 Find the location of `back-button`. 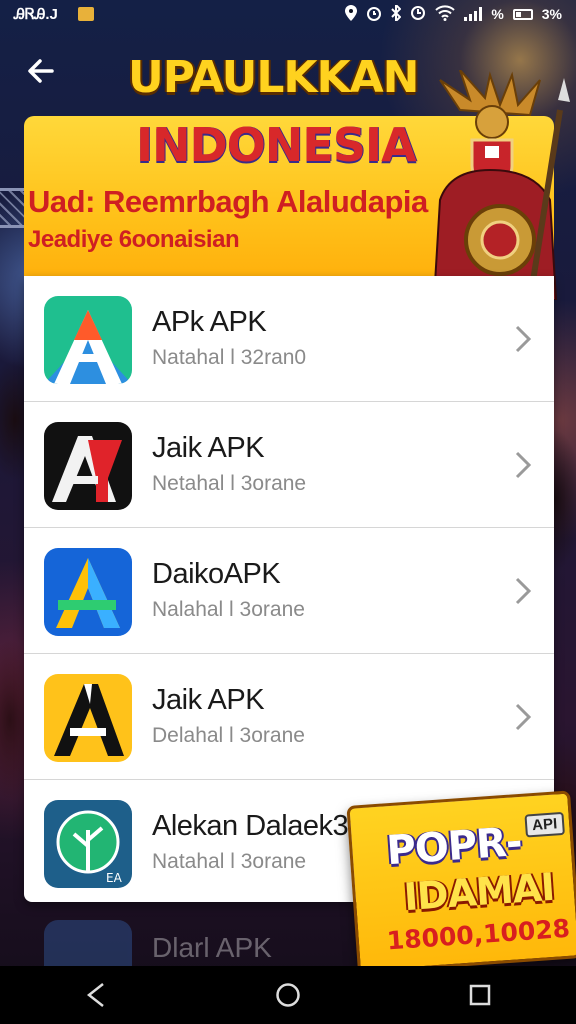

back-button is located at coordinates (46, 74).